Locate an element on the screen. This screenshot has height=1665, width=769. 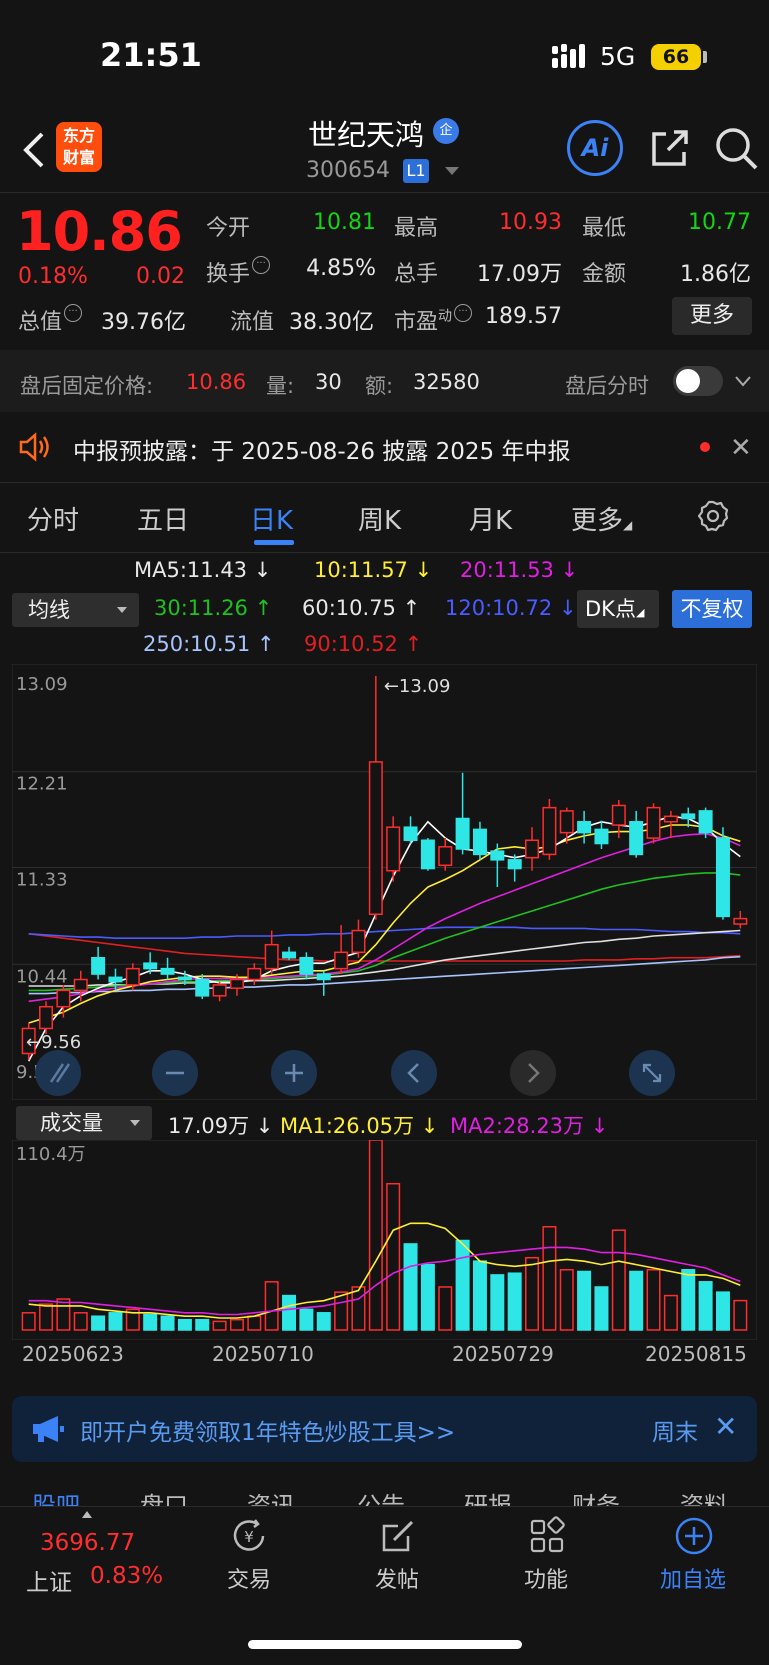
volume-selector: 成交量 is located at coordinates (84, 1123).